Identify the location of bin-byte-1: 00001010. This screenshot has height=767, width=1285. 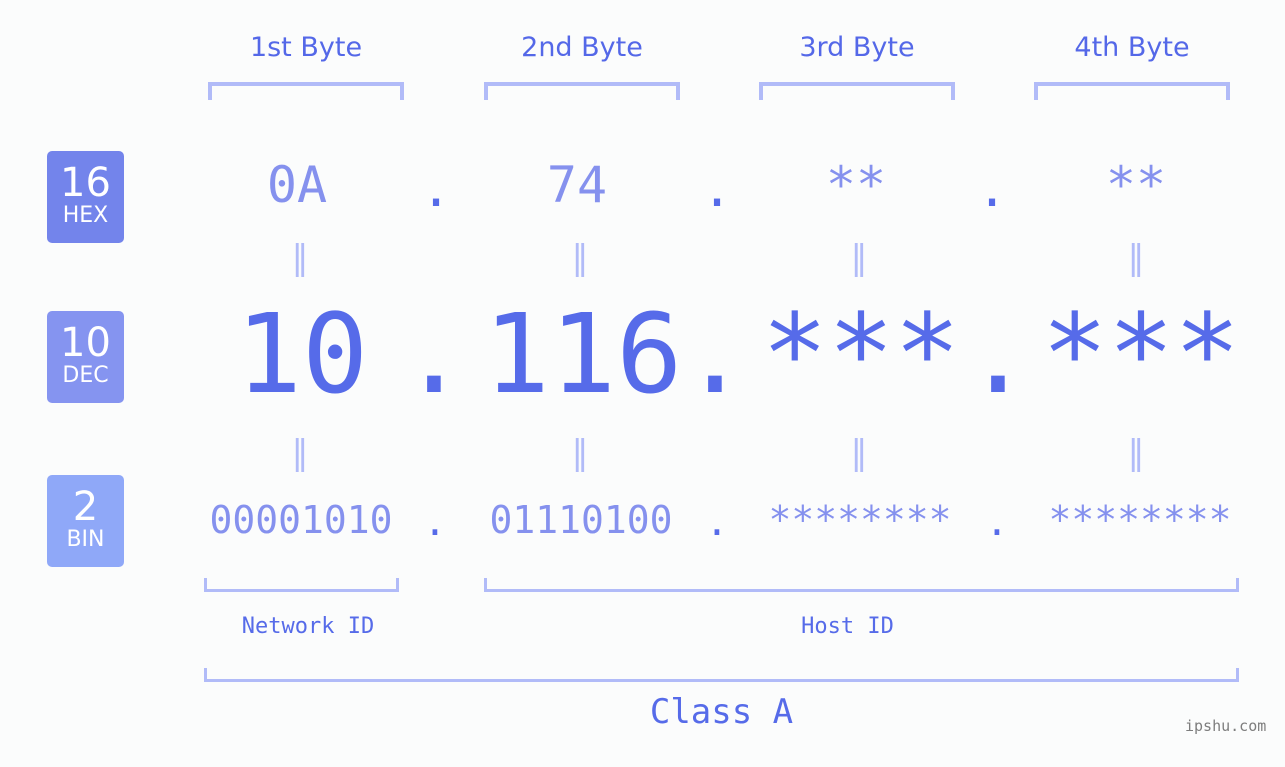
(301, 520).